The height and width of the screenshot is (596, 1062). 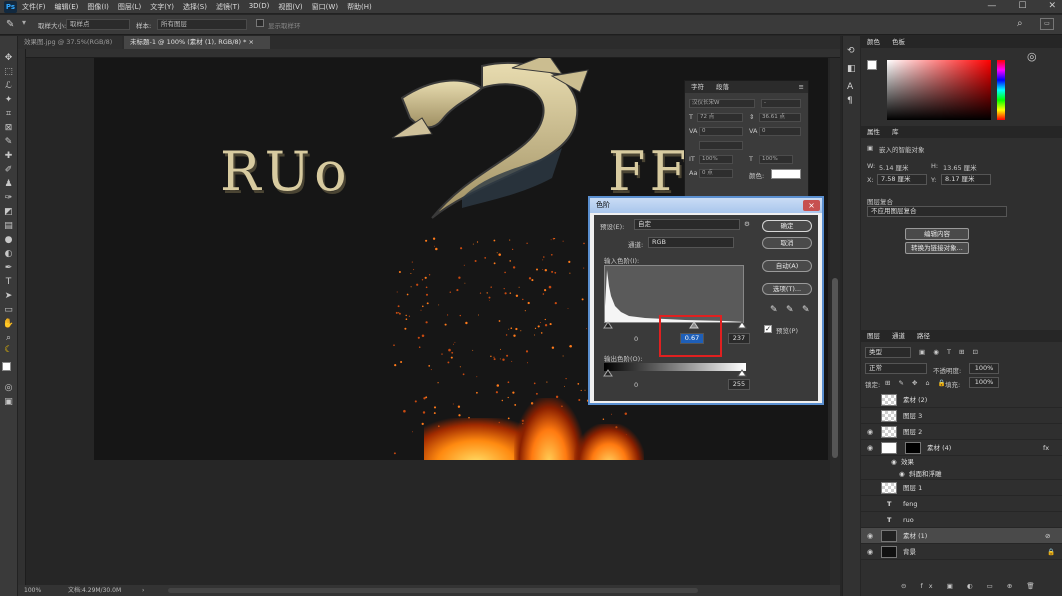 What do you see at coordinates (8, 388) in the screenshot?
I see `quick-mask-icon: ◎` at bounding box center [8, 388].